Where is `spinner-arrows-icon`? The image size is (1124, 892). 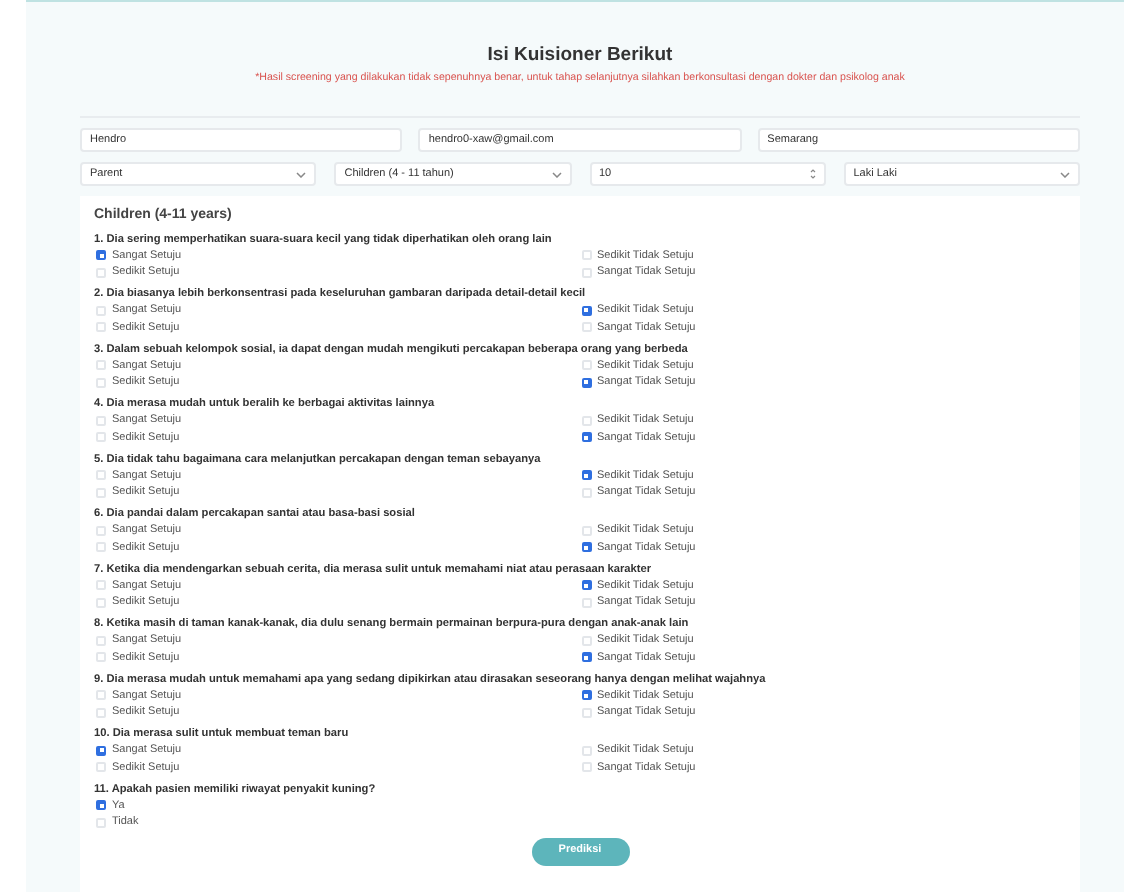
spinner-arrows-icon is located at coordinates (812, 174).